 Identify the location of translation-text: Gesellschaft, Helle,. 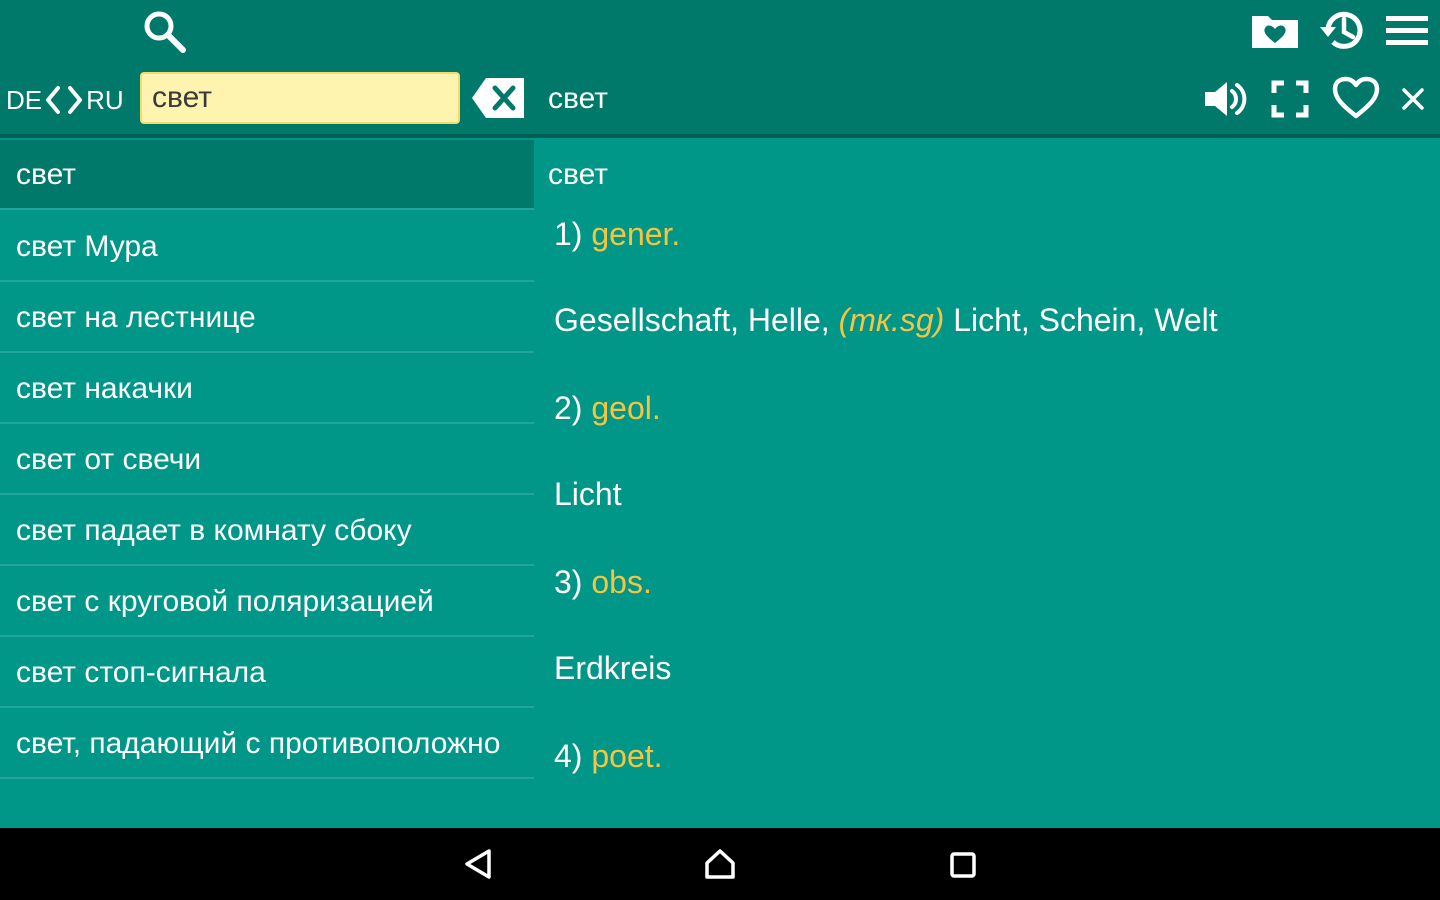
(696, 320).